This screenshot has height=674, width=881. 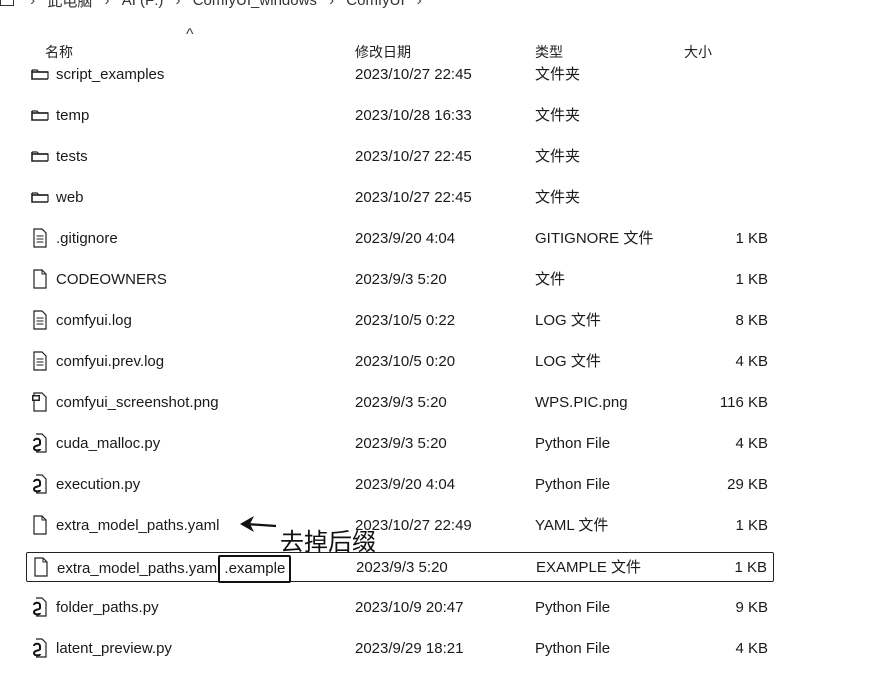 What do you see at coordinates (94, 321) in the screenshot?
I see `file-name: comfyui.log` at bounding box center [94, 321].